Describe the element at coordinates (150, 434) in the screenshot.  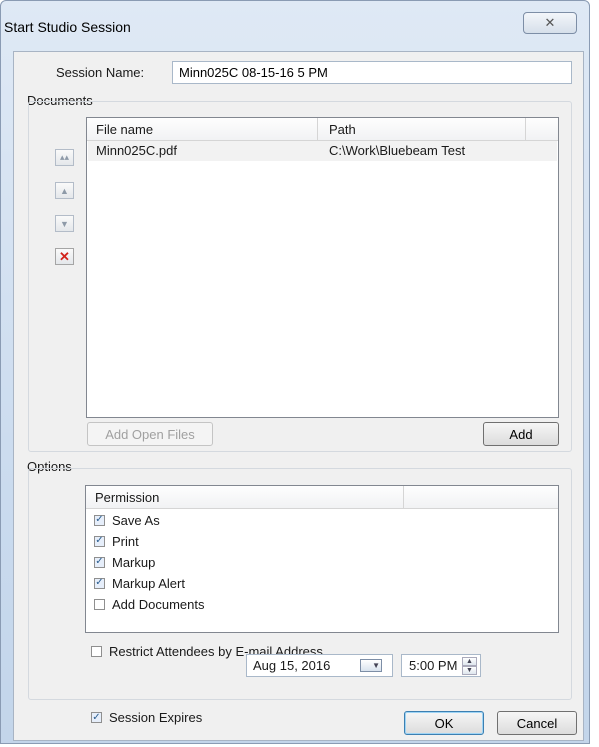
I see `add-open-files-button: Add Open Files` at that location.